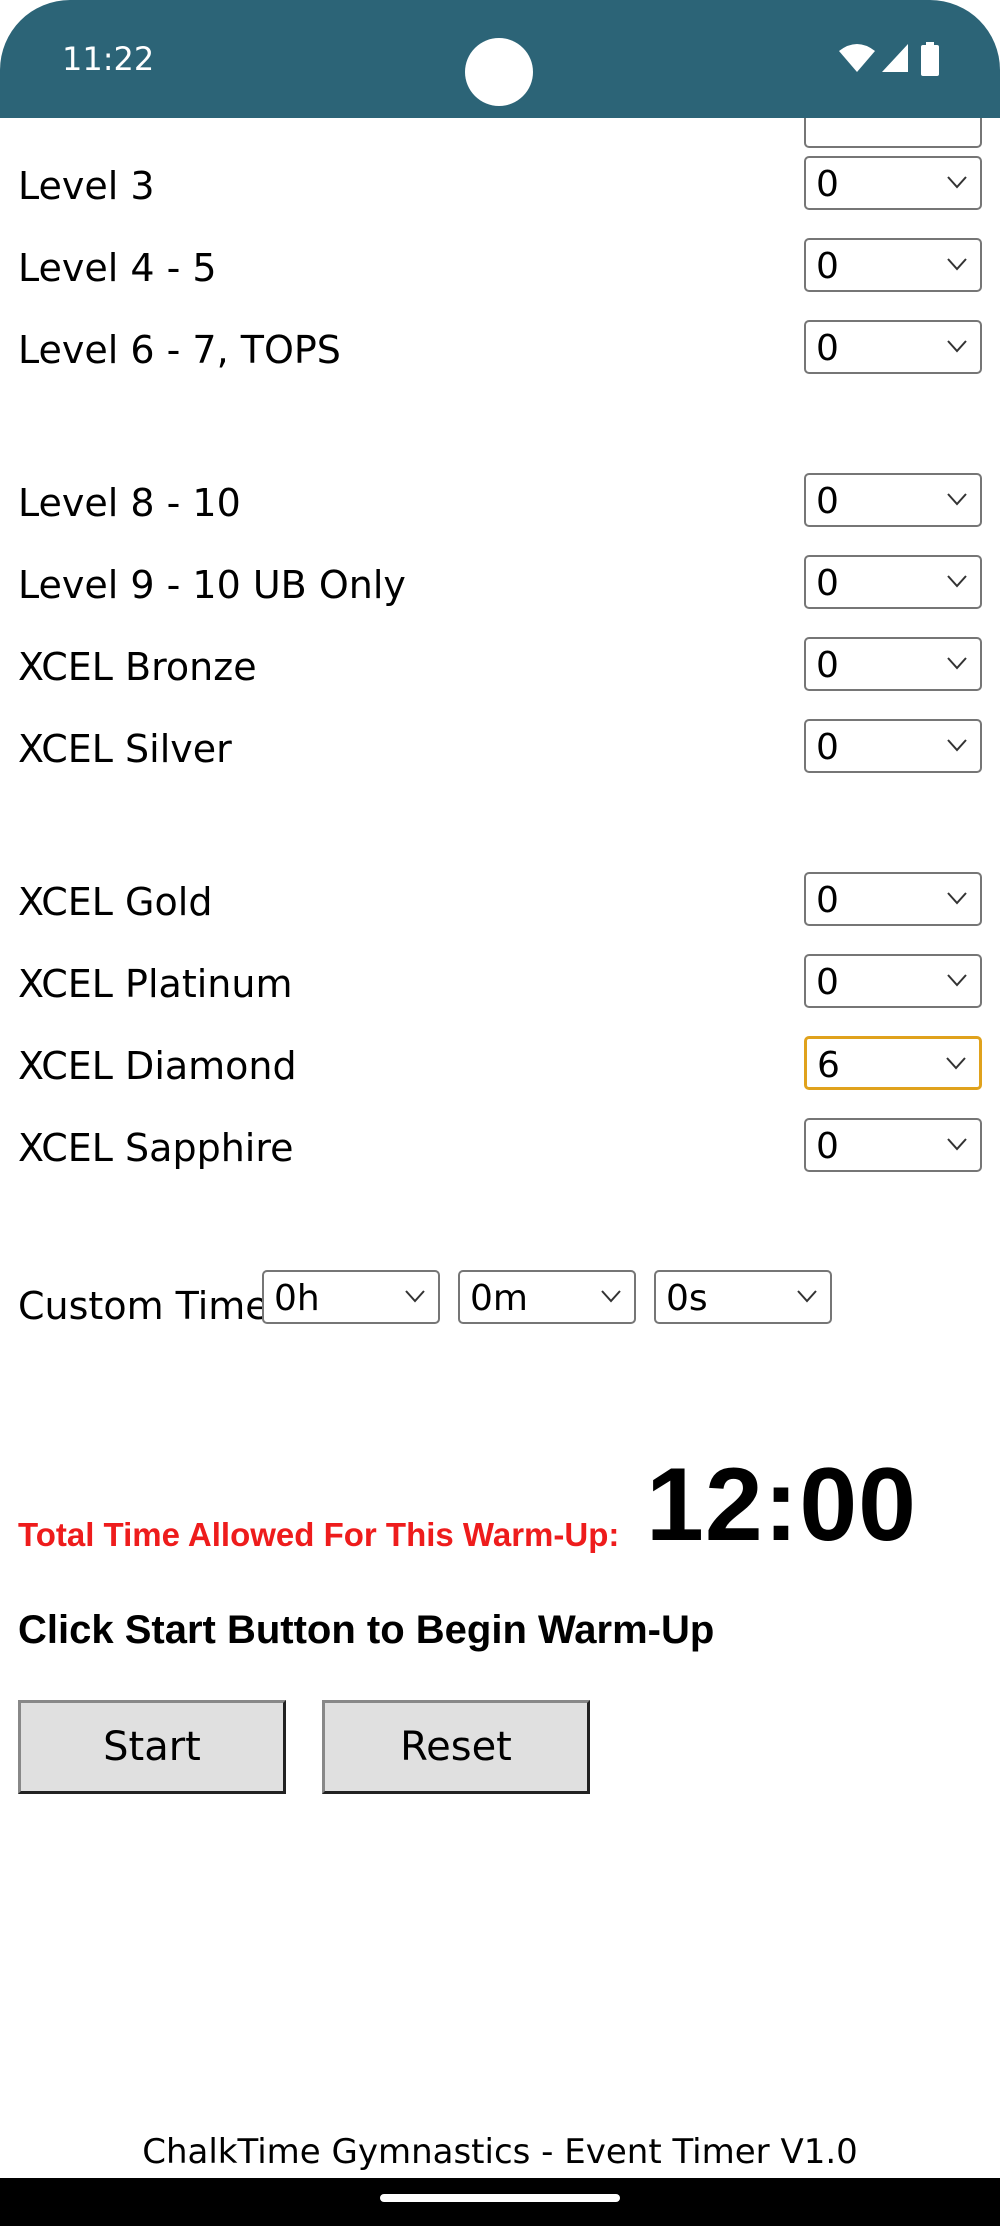 The width and height of the screenshot is (1000, 2226). What do you see at coordinates (547, 1297) in the screenshot?
I see `minutes-select: 0m` at bounding box center [547, 1297].